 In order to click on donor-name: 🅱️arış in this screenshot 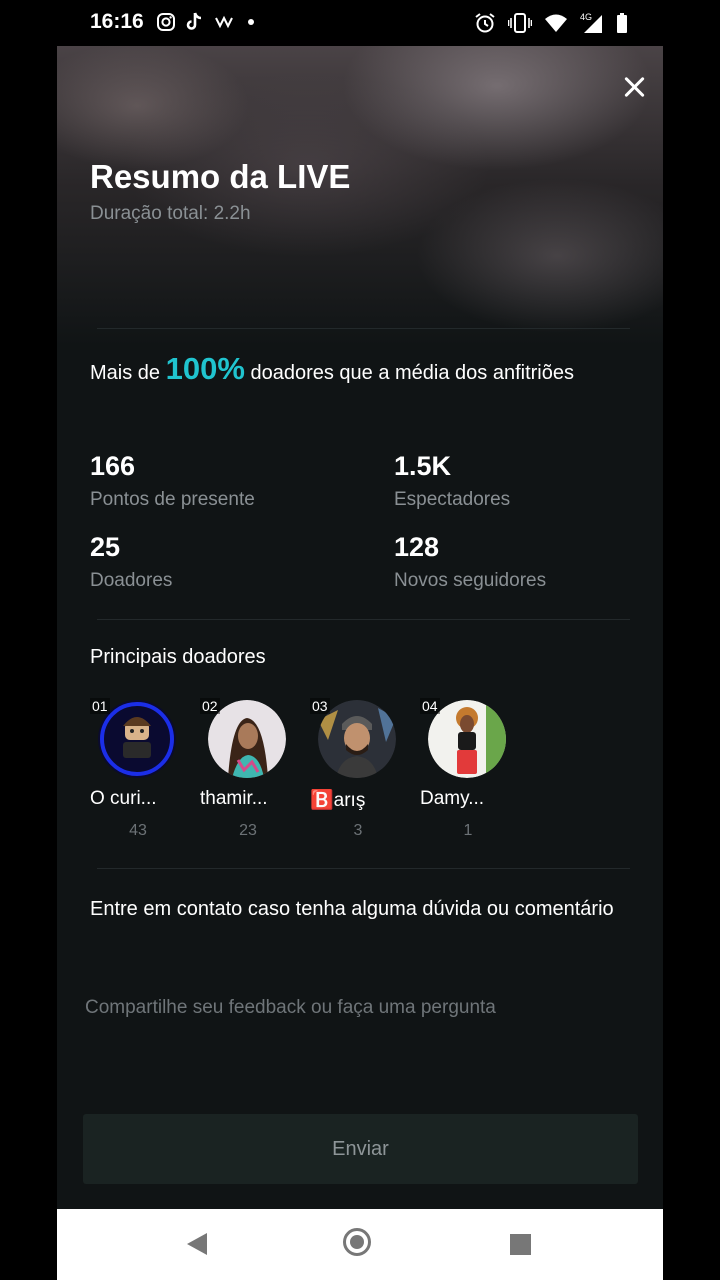, I will do `click(338, 800)`.